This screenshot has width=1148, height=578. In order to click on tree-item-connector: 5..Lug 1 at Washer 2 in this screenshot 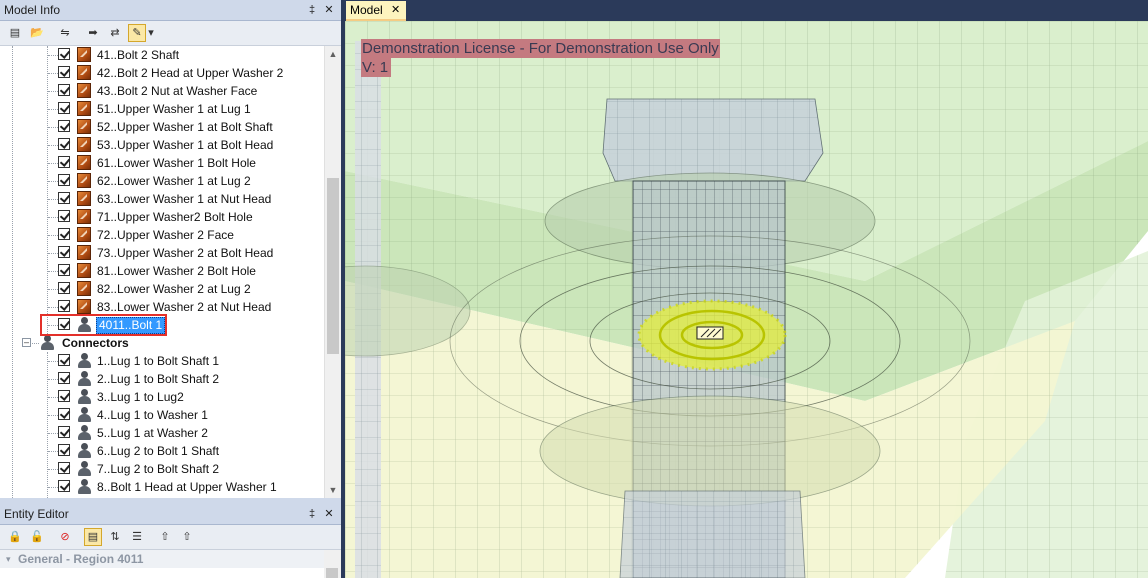, I will do `click(162, 433)`.